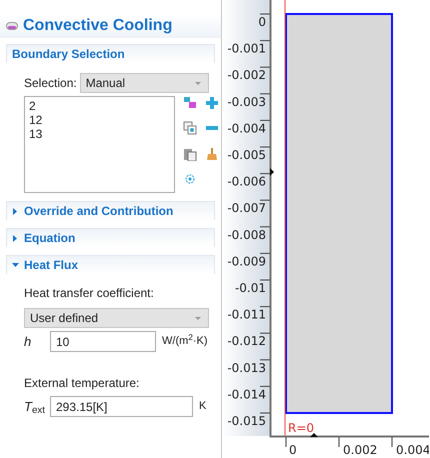 The width and height of the screenshot is (430, 458). I want to click on section-header: Boundary Selection, so click(110, 53).